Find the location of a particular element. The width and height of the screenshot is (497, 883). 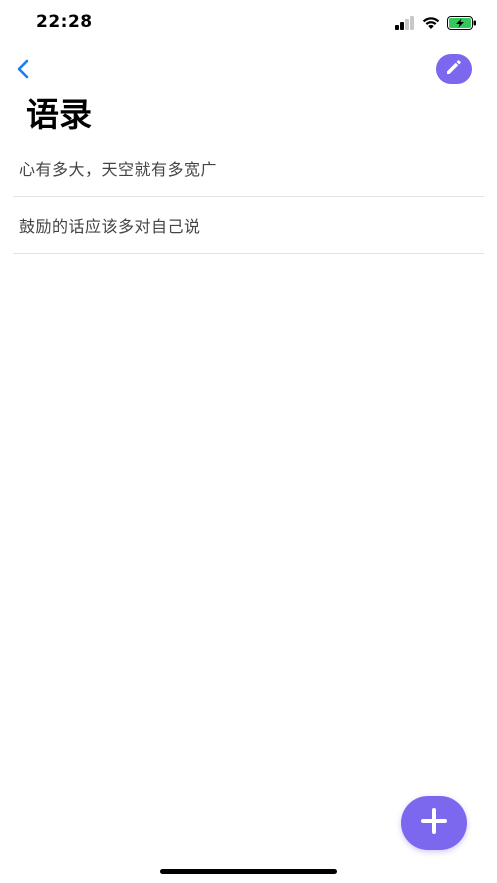

status-time: 22:28 is located at coordinates (64, 22).